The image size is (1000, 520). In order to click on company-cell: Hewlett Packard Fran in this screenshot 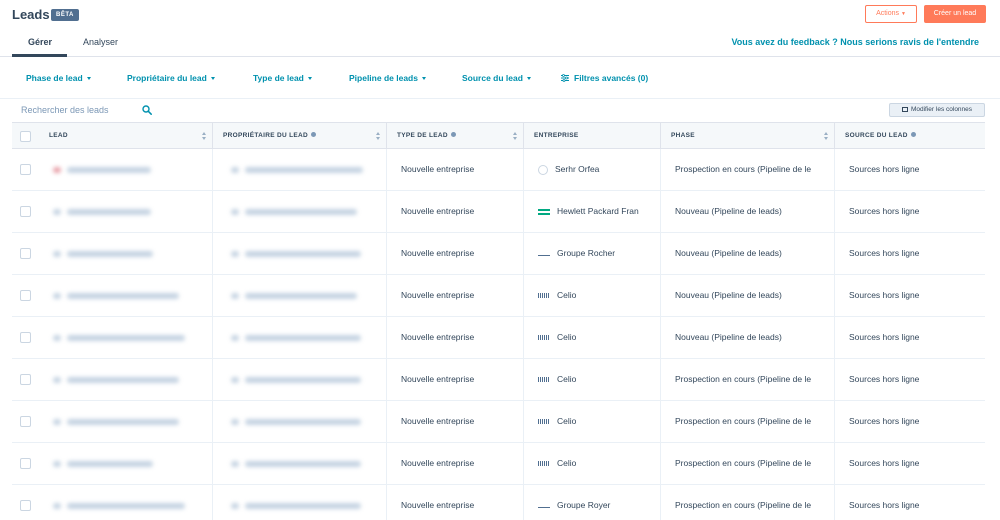, I will do `click(592, 211)`.